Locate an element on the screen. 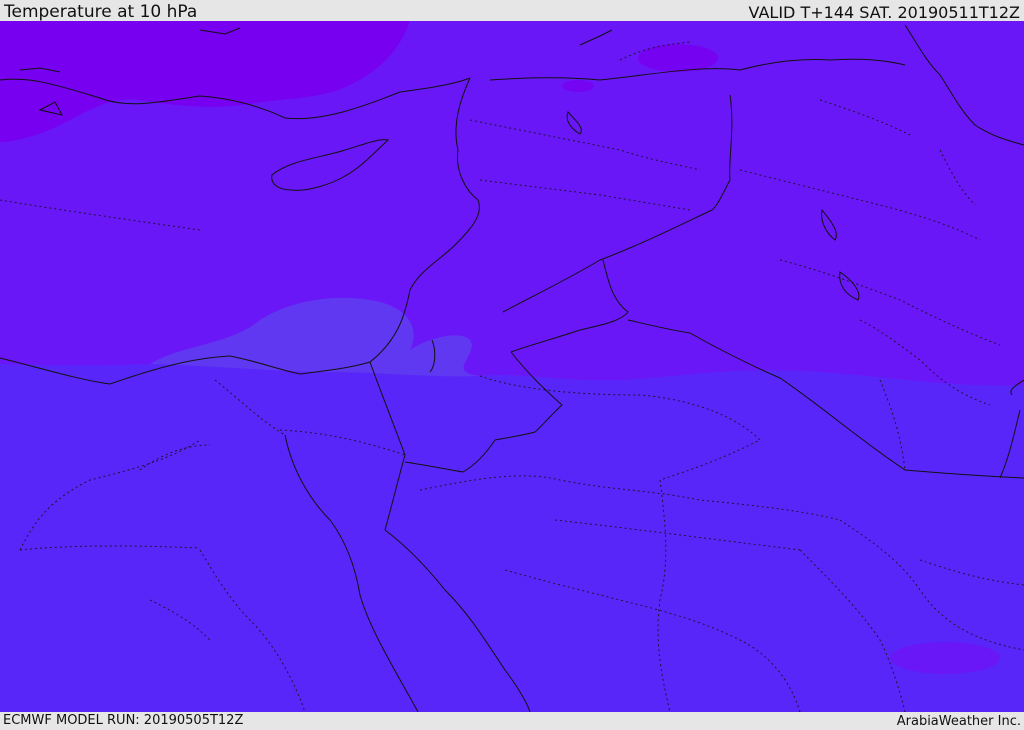 Image resolution: width=1024 pixels, height=730 pixels. map-title: Temperature at 10 hPa is located at coordinates (101, 12).